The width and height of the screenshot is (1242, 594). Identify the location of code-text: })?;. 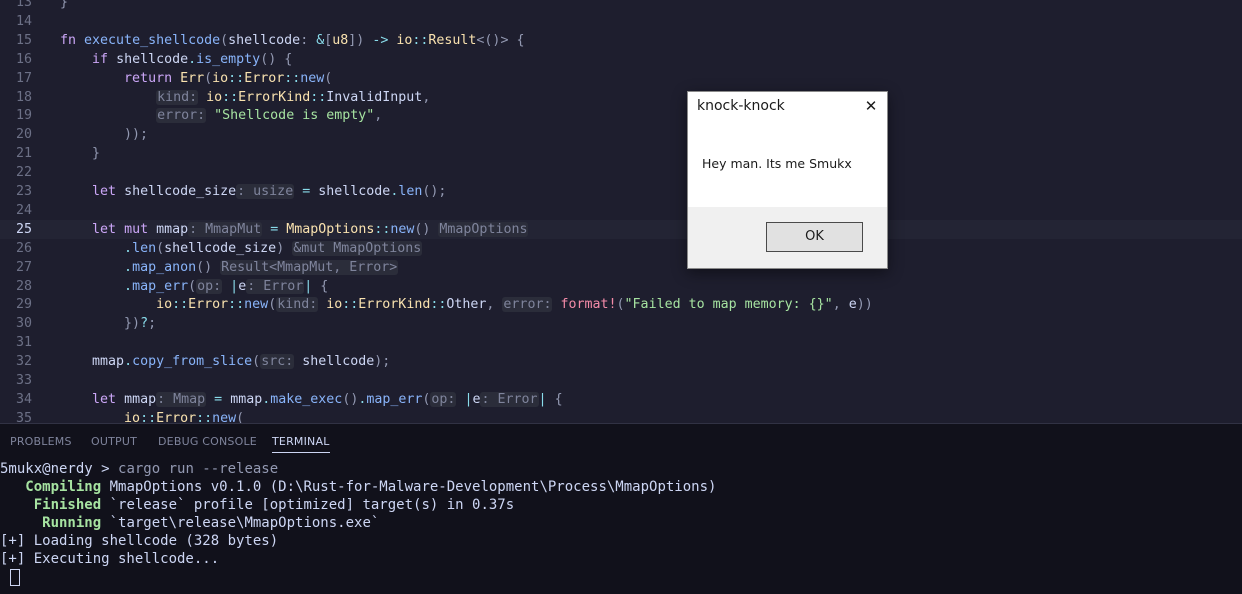
(108, 323).